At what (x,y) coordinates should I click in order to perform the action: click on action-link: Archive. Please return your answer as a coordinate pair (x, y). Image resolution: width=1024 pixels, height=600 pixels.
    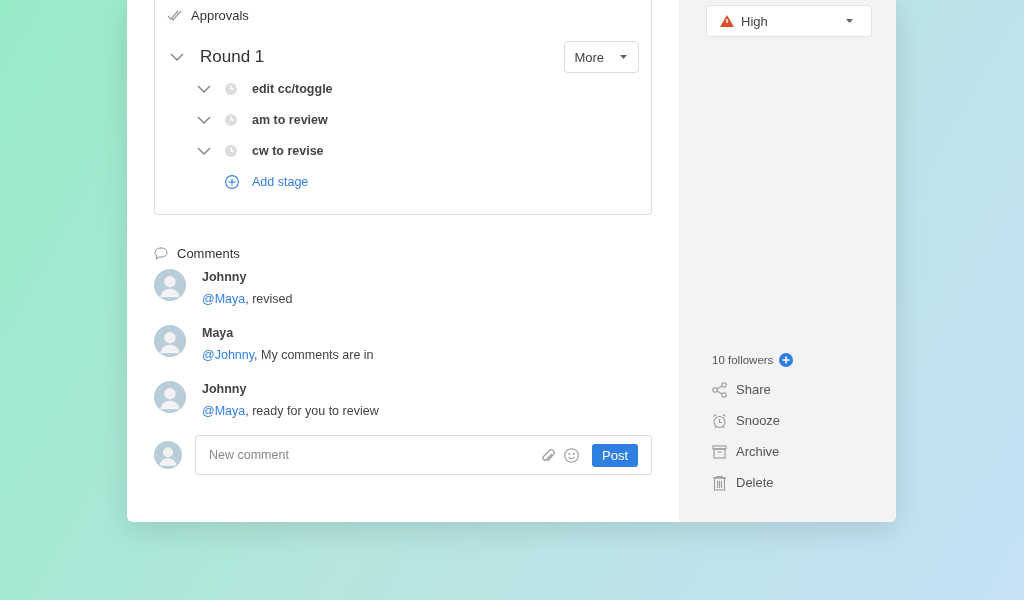
    Looking at the image, I should click on (792, 451).